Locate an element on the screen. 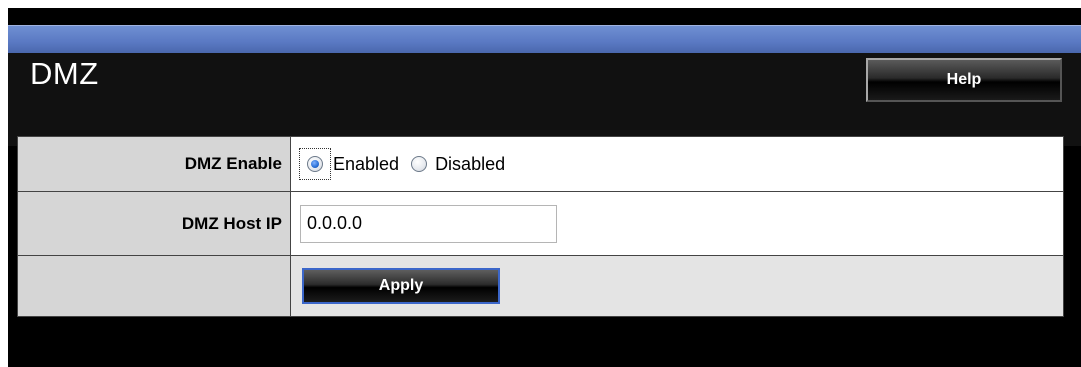 The width and height of the screenshot is (1081, 367). dmz-host-ip-input is located at coordinates (428, 223).